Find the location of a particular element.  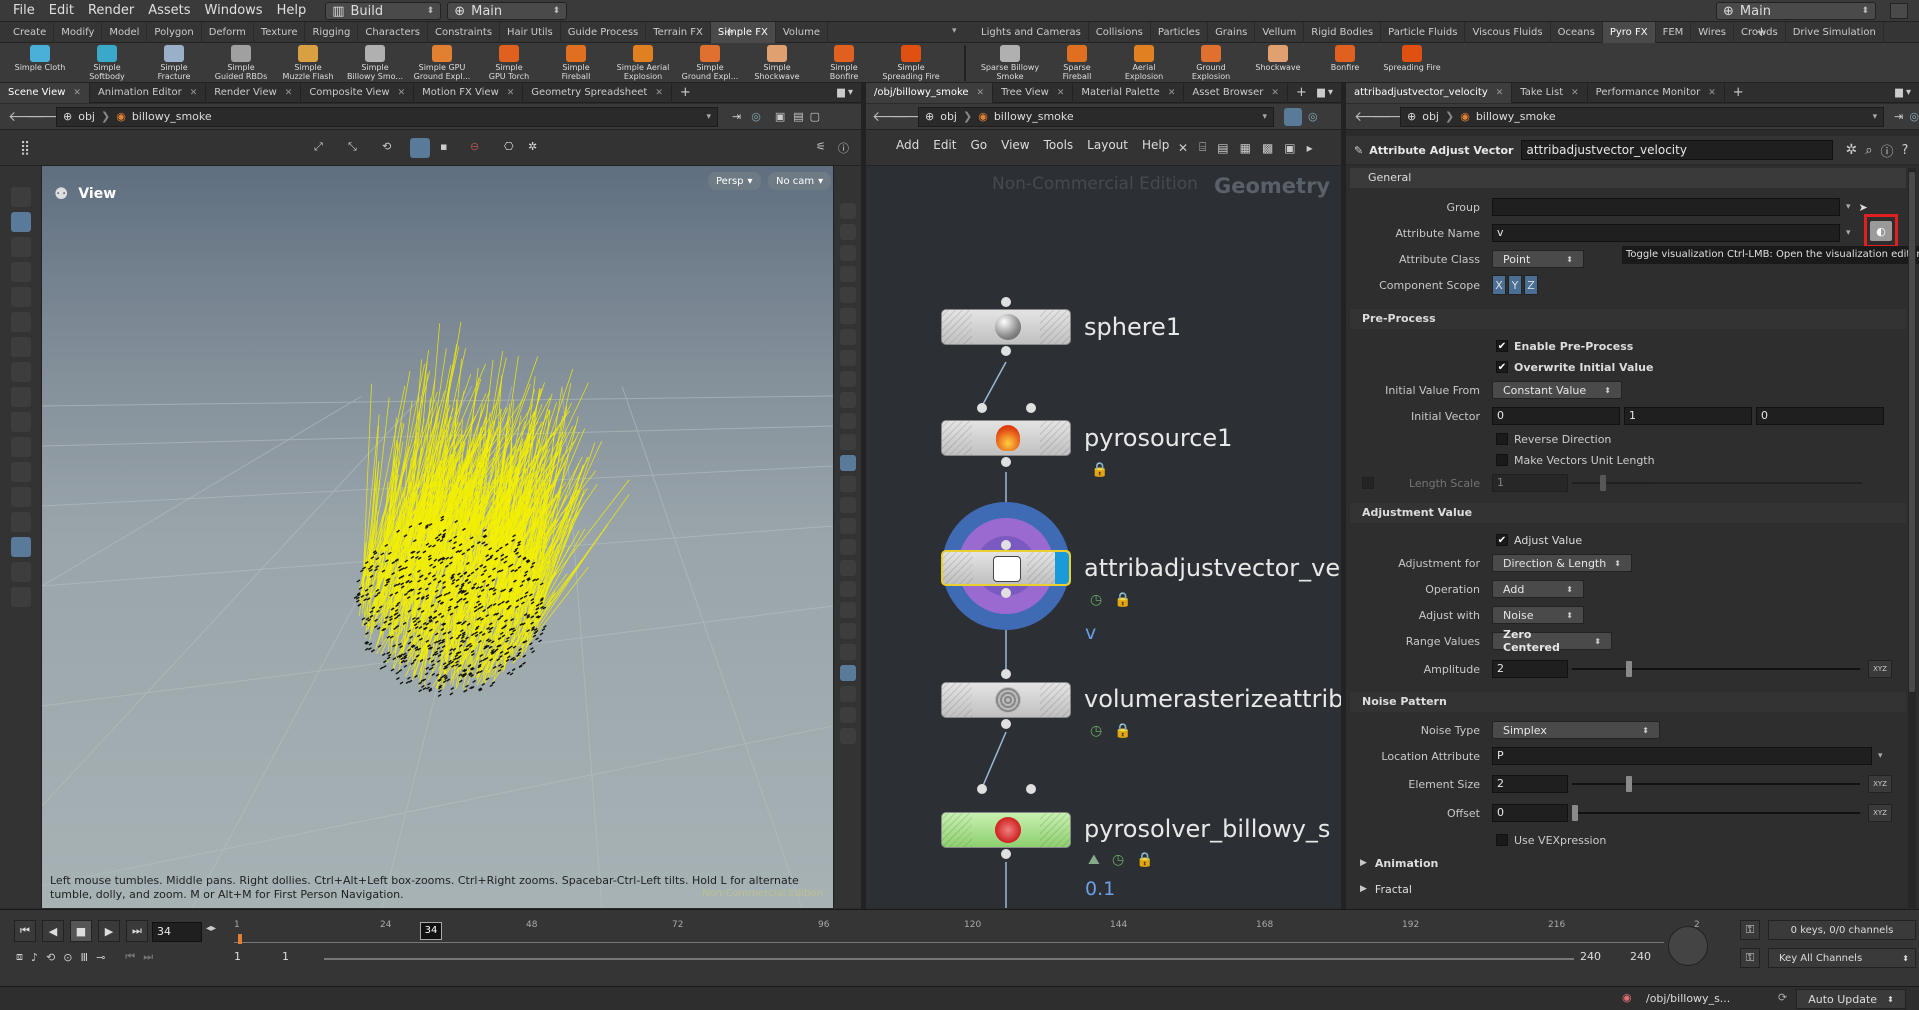

amplitude-xyz-button: XYZ is located at coordinates (1880, 669).